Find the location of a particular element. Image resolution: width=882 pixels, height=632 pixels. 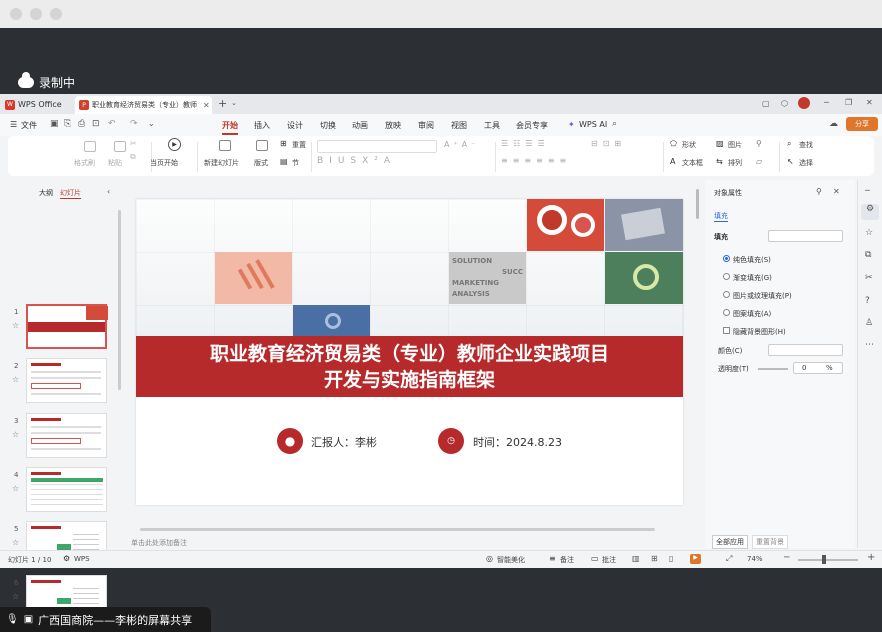

wps-ai-button: WPS AI is located at coordinates (593, 124).